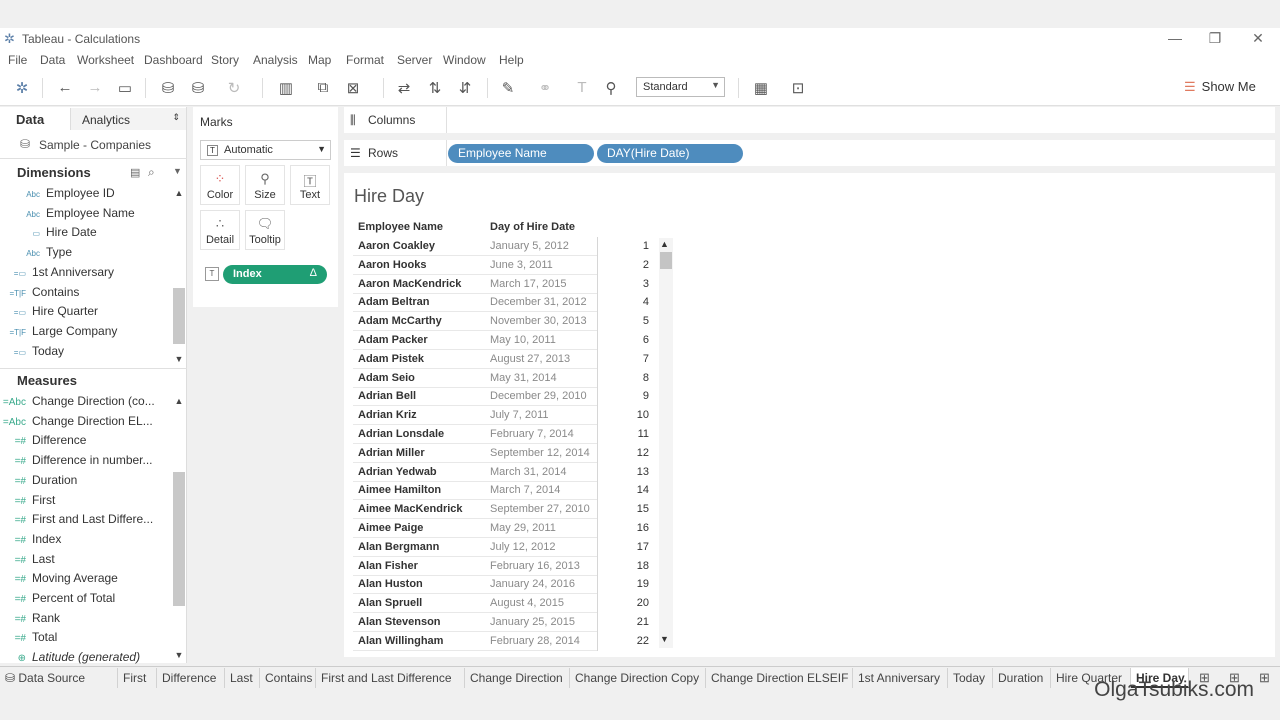 This screenshot has width=1280, height=720. I want to click on menu-file: File, so click(17, 60).